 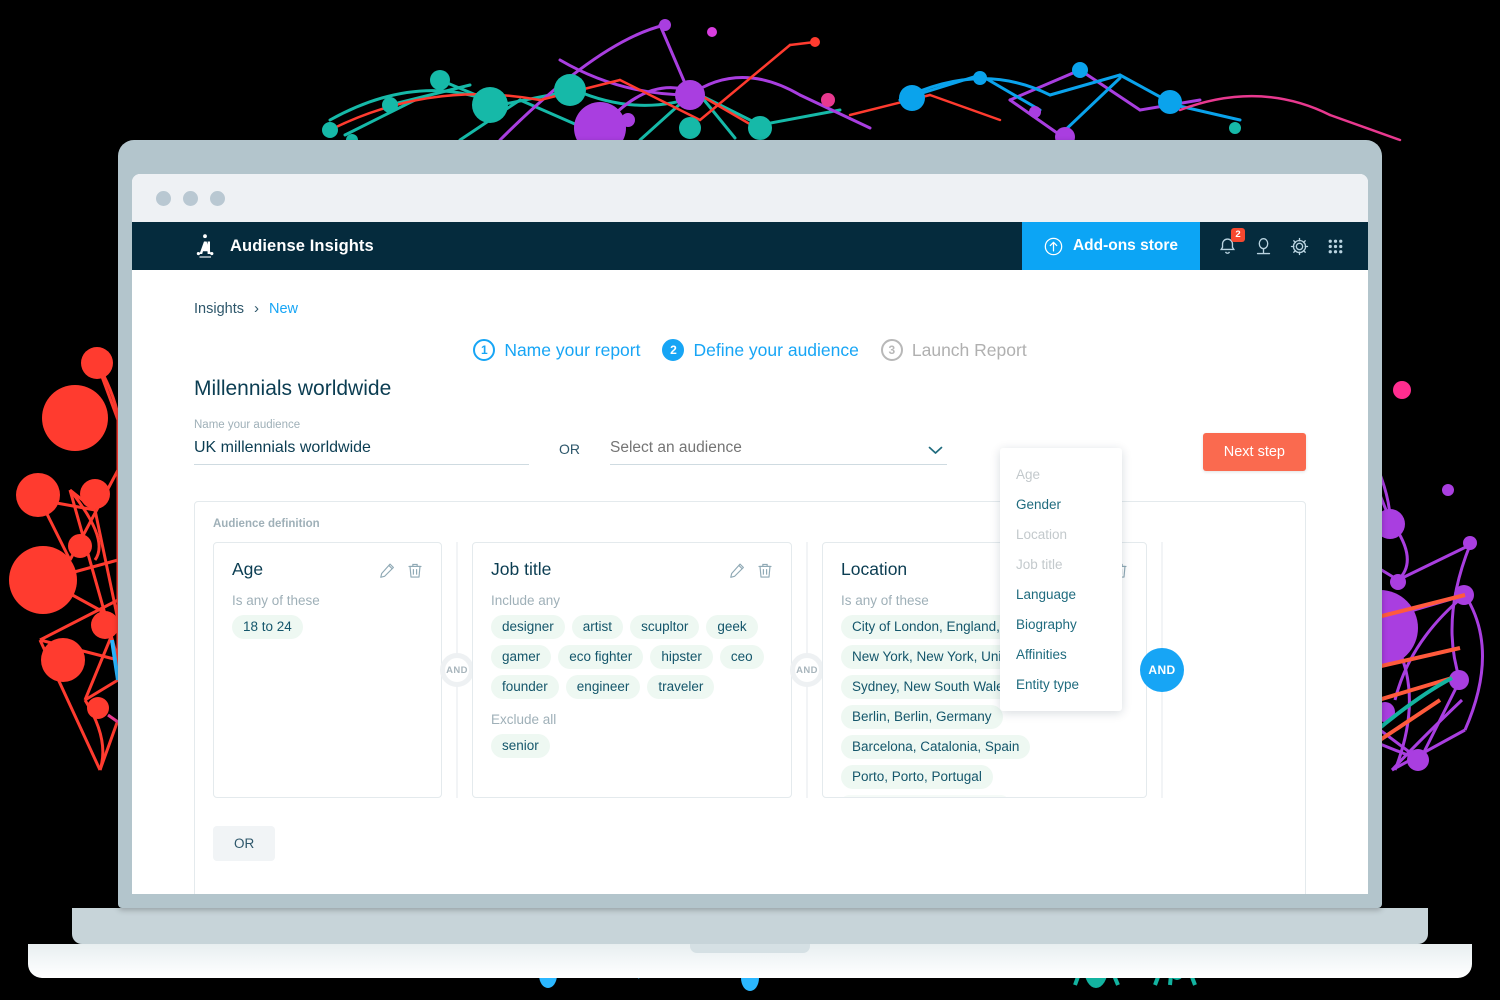 I want to click on step-launch-report: 3 Launch Report, so click(x=953, y=350).